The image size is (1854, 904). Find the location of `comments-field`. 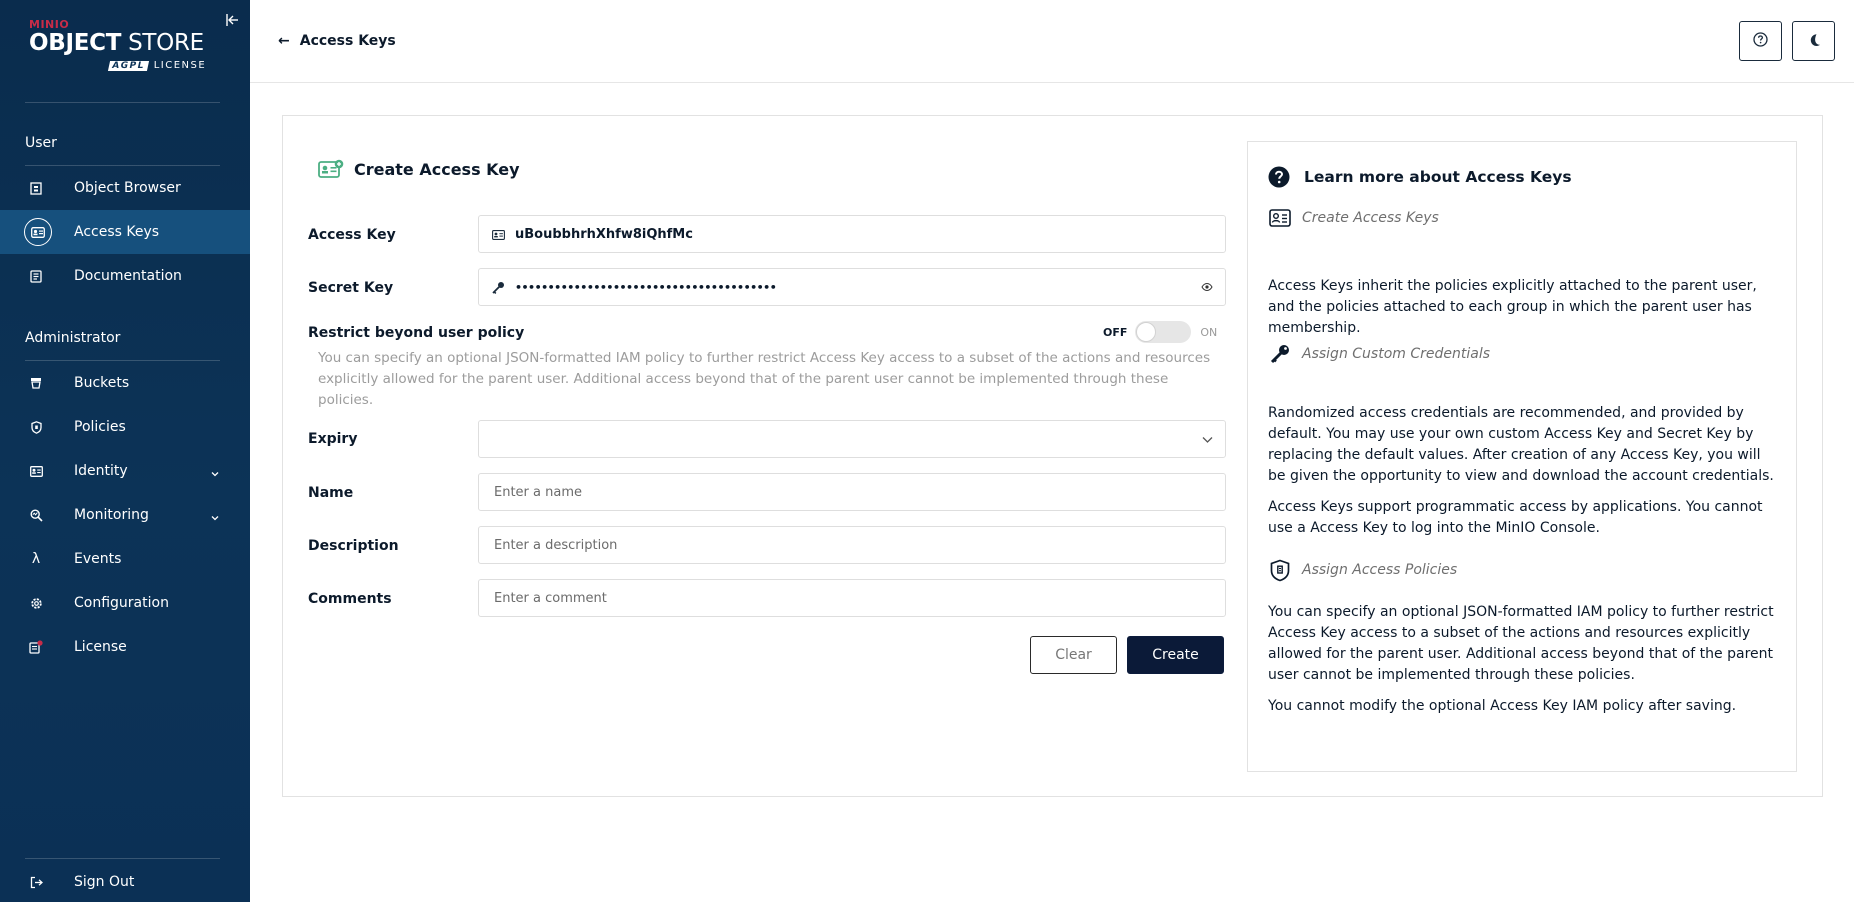

comments-field is located at coordinates (852, 598).